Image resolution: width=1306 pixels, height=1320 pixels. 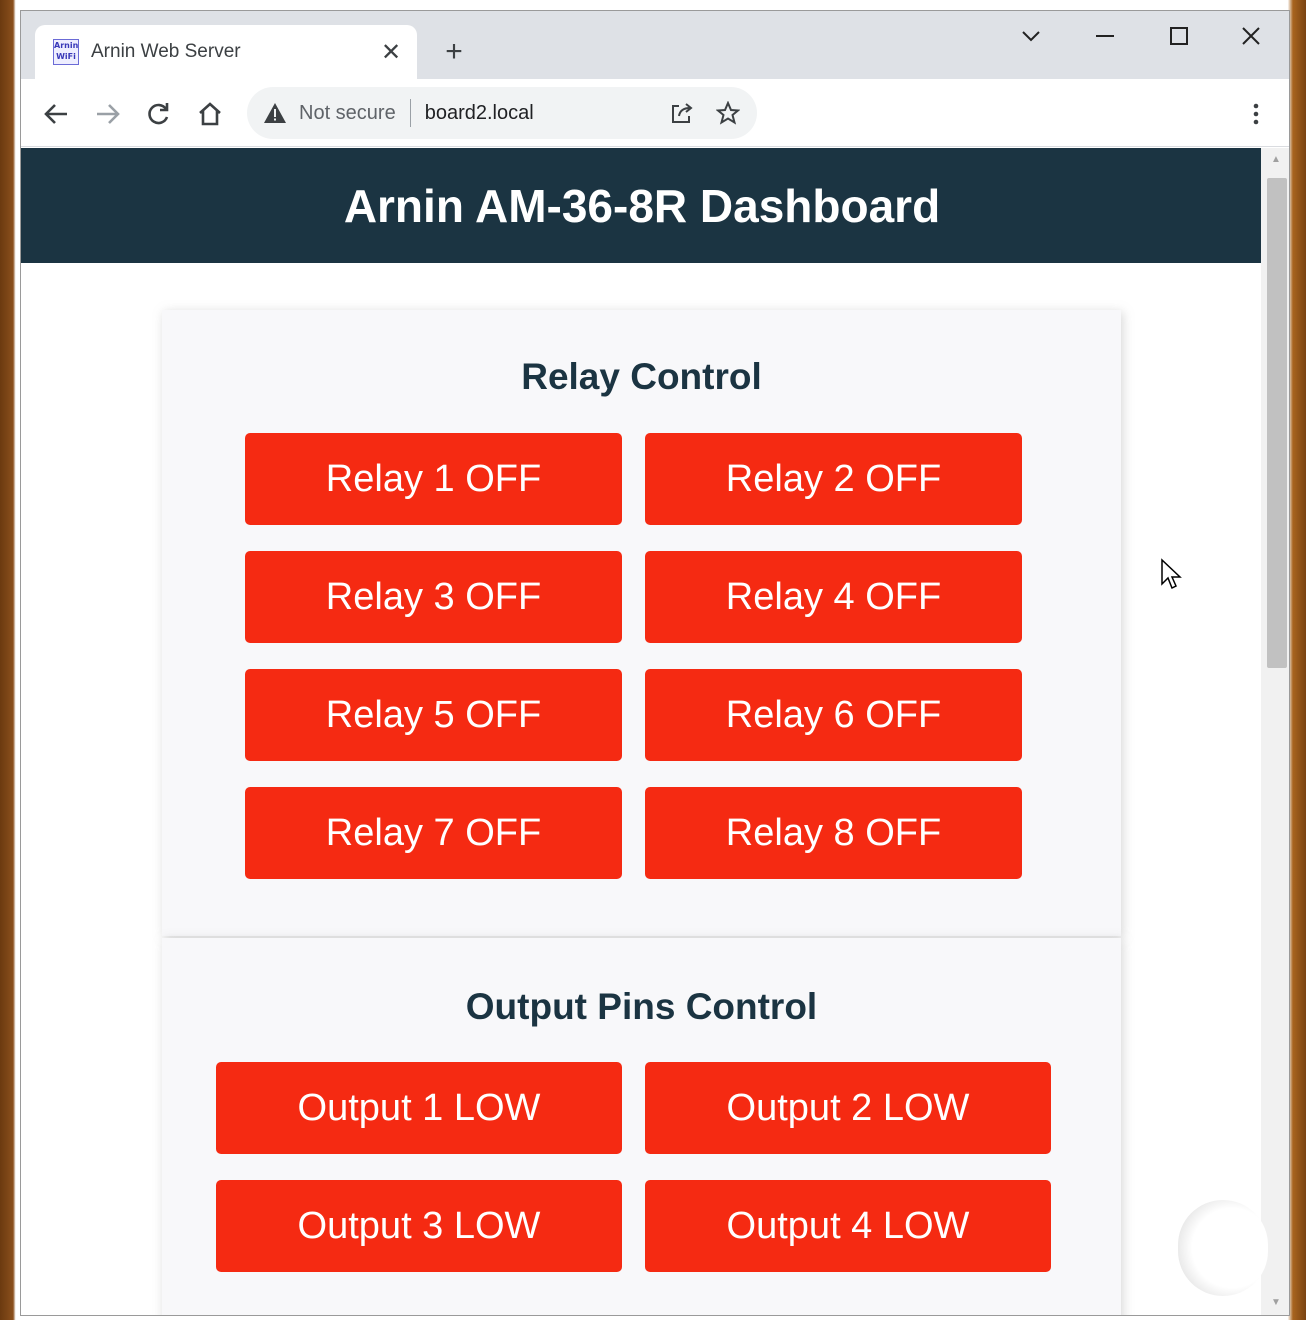 What do you see at coordinates (1223, 1248) in the screenshot?
I see `floating-overlay` at bounding box center [1223, 1248].